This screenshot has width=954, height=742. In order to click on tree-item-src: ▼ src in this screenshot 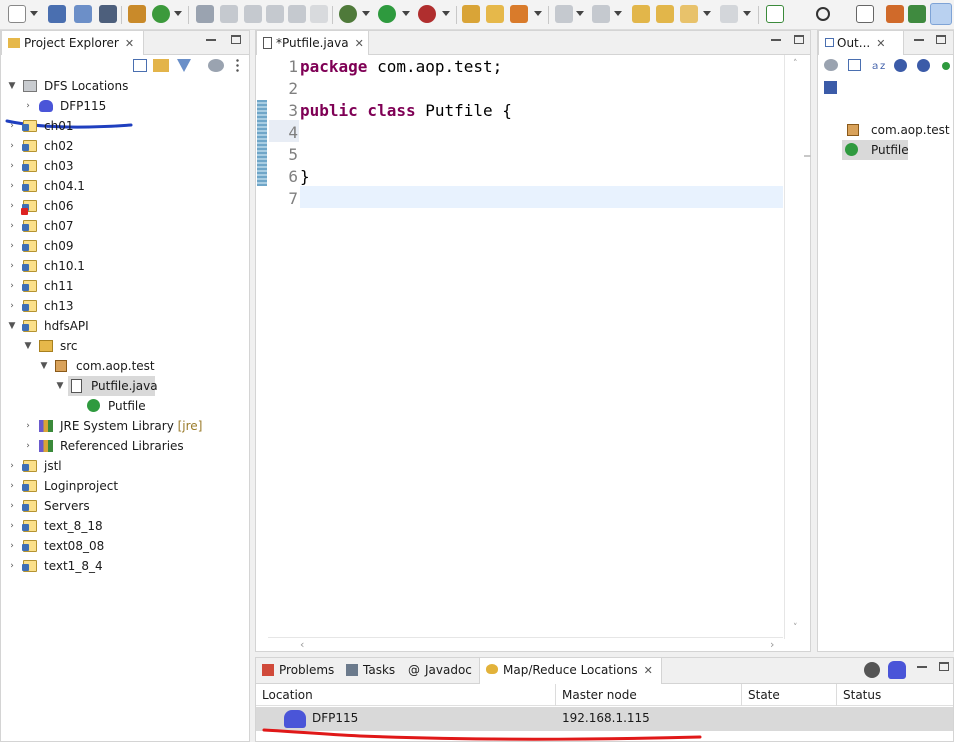, I will do `click(125, 346)`.